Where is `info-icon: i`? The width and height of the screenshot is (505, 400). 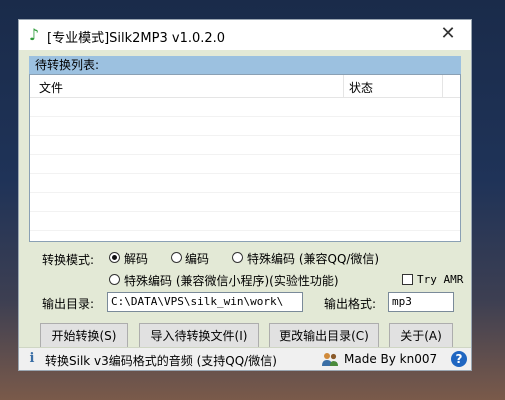 info-icon: i is located at coordinates (32, 358).